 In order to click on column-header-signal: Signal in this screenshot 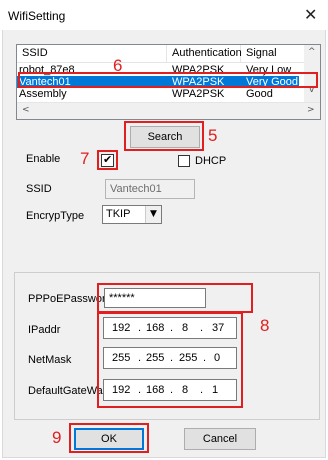, I will do `click(266, 54)`.